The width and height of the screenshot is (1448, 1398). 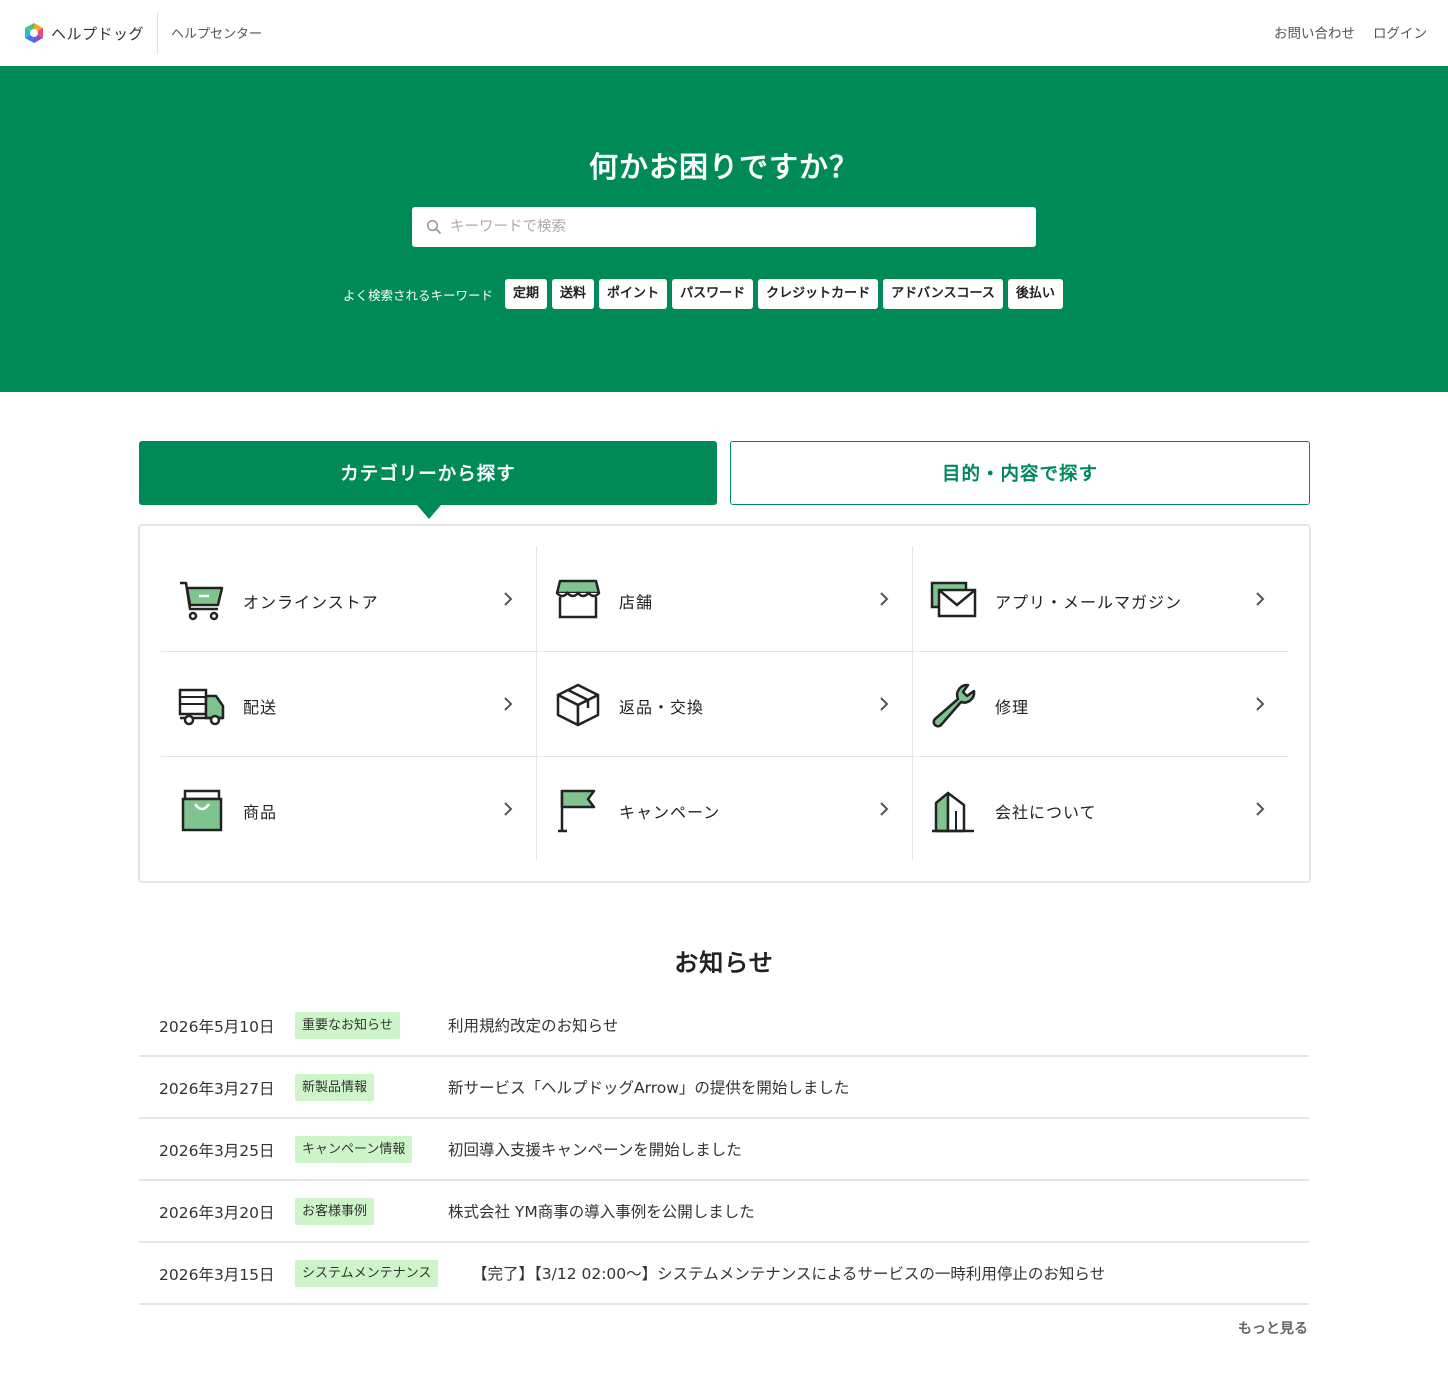 I want to click on search-input, so click(x=730, y=227).